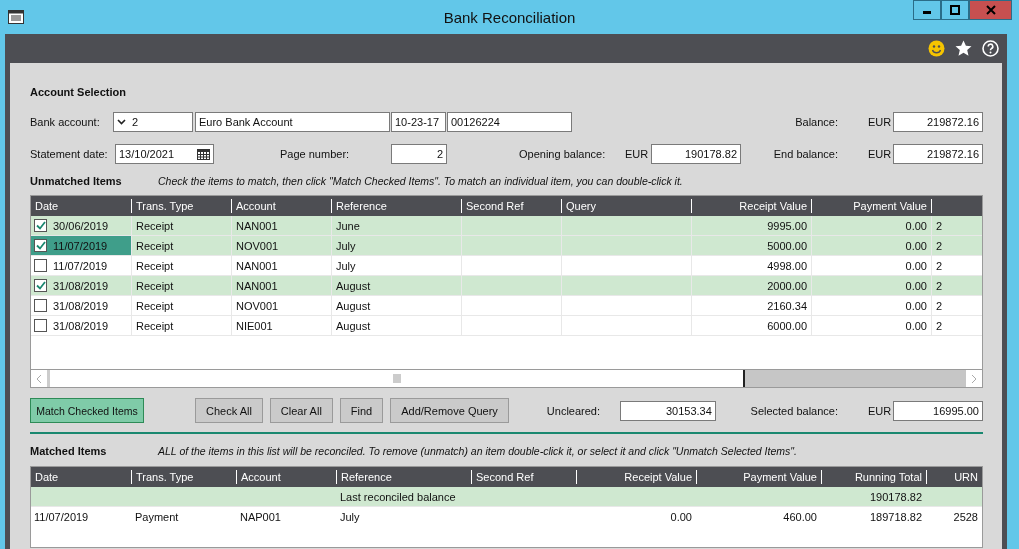 The height and width of the screenshot is (549, 1019). I want to click on table-cell: 2528, so click(965, 517).